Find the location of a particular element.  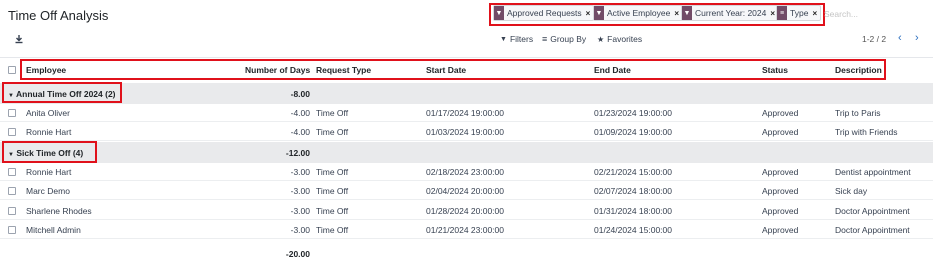

cell-employee: Ronnie Hart is located at coordinates (49, 132).